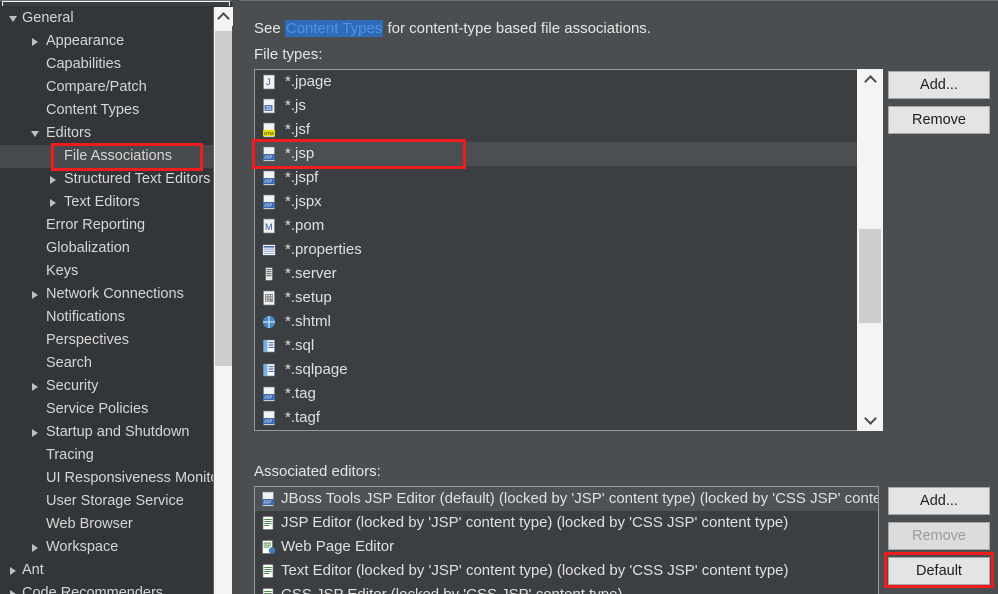 Image resolution: width=998 pixels, height=594 pixels. I want to click on sidebar-item-globalization: Globalization, so click(106, 248).